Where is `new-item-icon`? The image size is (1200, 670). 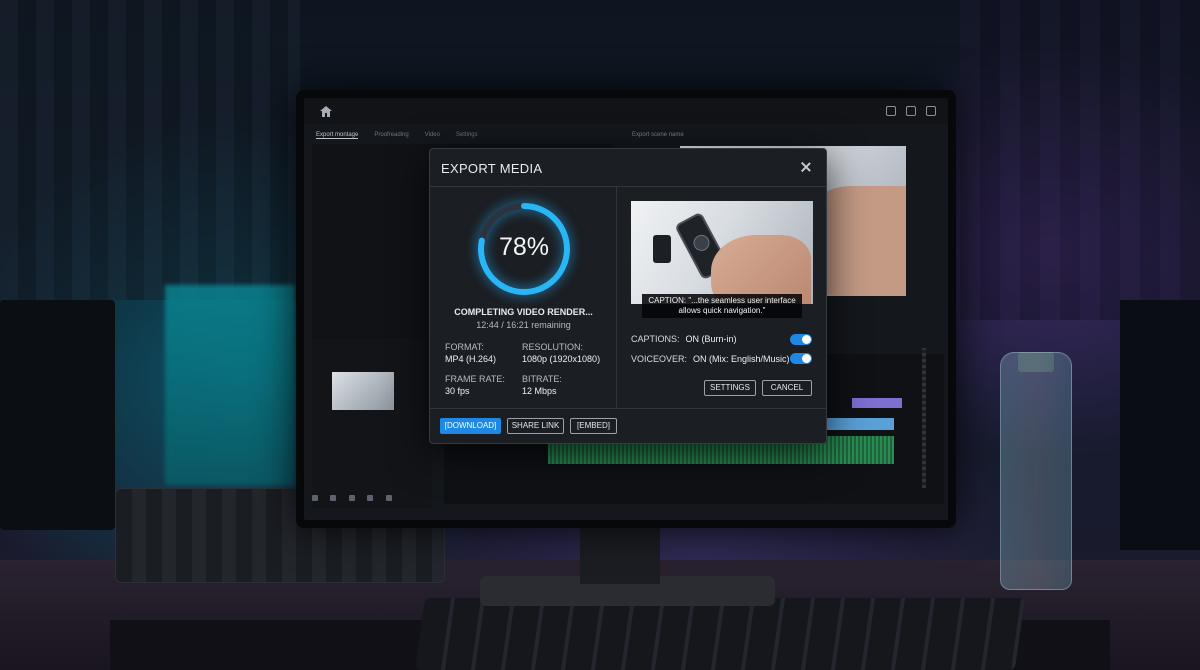
new-item-icon is located at coordinates (370, 498).